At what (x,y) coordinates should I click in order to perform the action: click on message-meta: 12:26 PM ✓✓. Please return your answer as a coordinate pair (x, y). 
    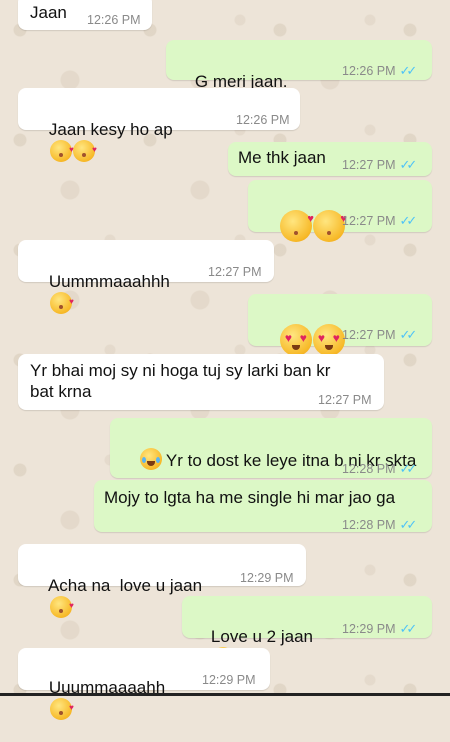
    Looking at the image, I should click on (380, 71).